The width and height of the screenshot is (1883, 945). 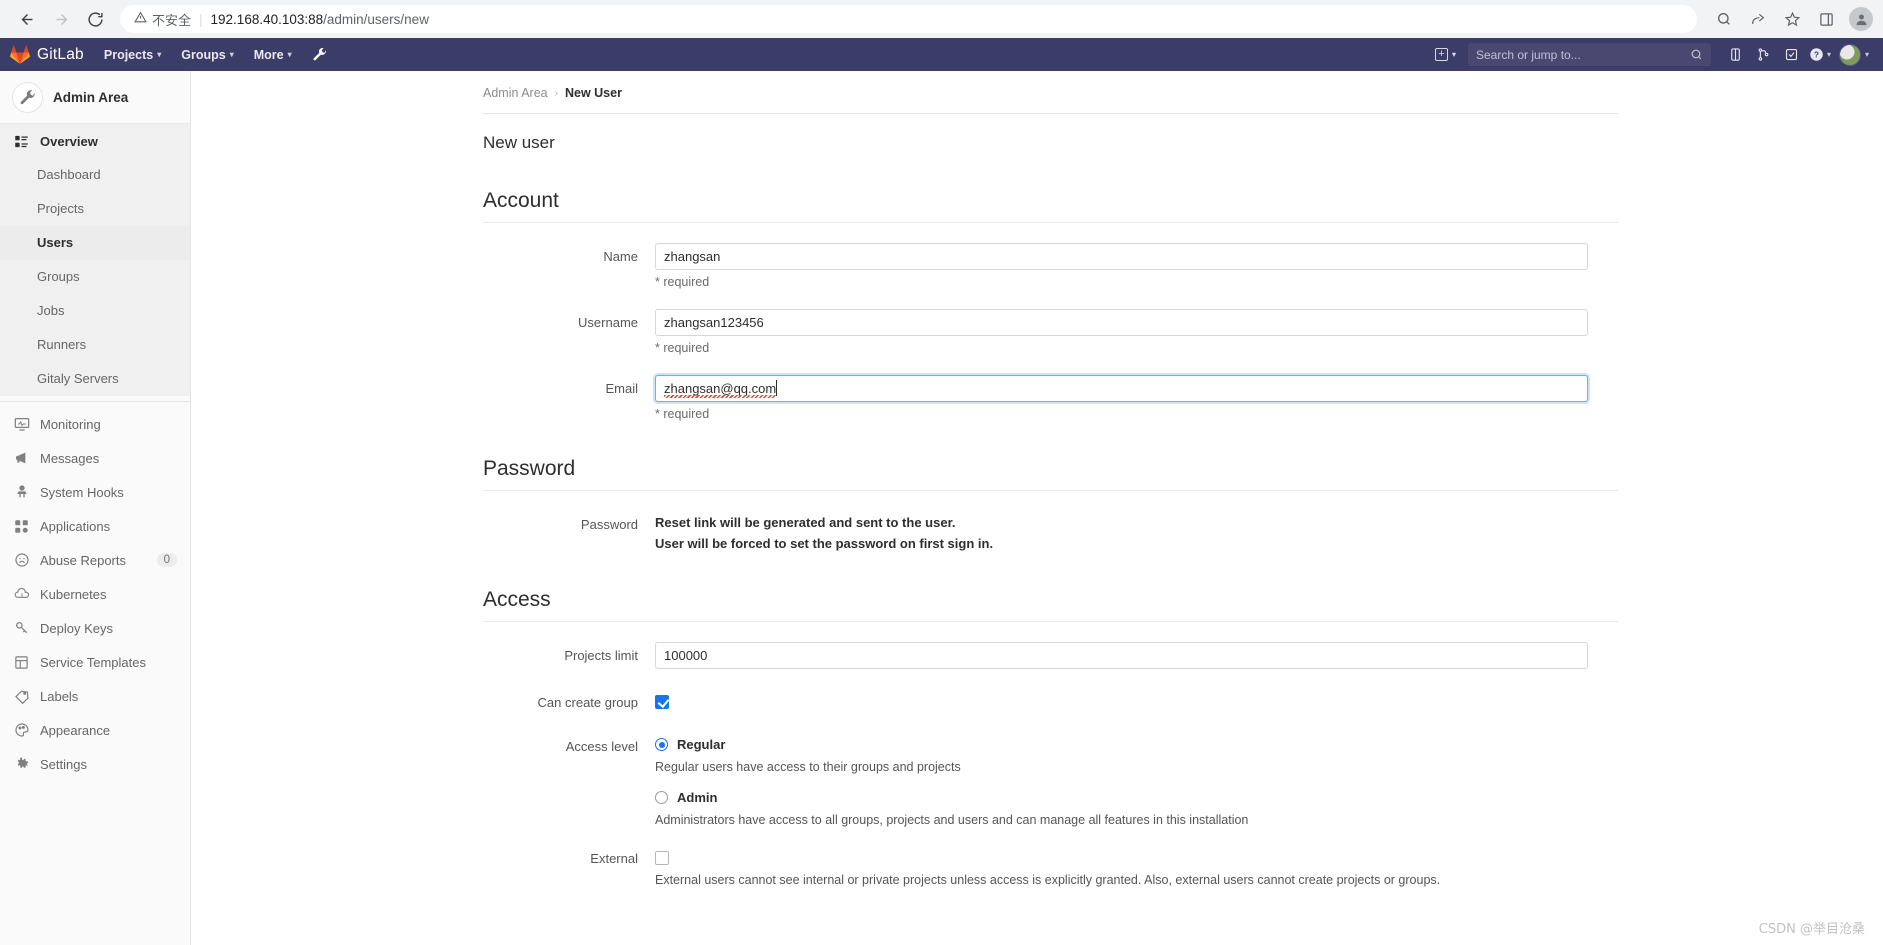 I want to click on username-label: Username, so click(x=608, y=322).